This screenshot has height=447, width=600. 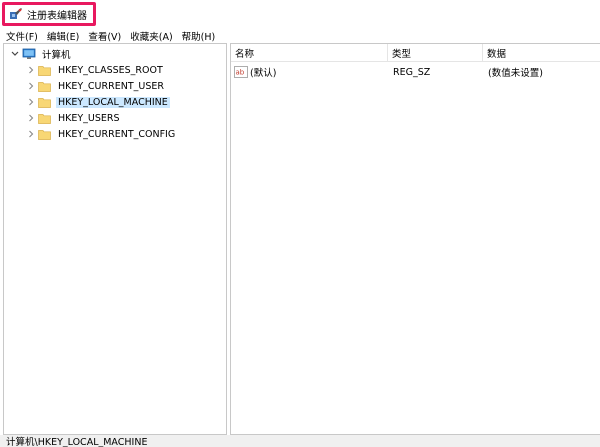 I want to click on column-header-name: 名称, so click(x=309, y=53).